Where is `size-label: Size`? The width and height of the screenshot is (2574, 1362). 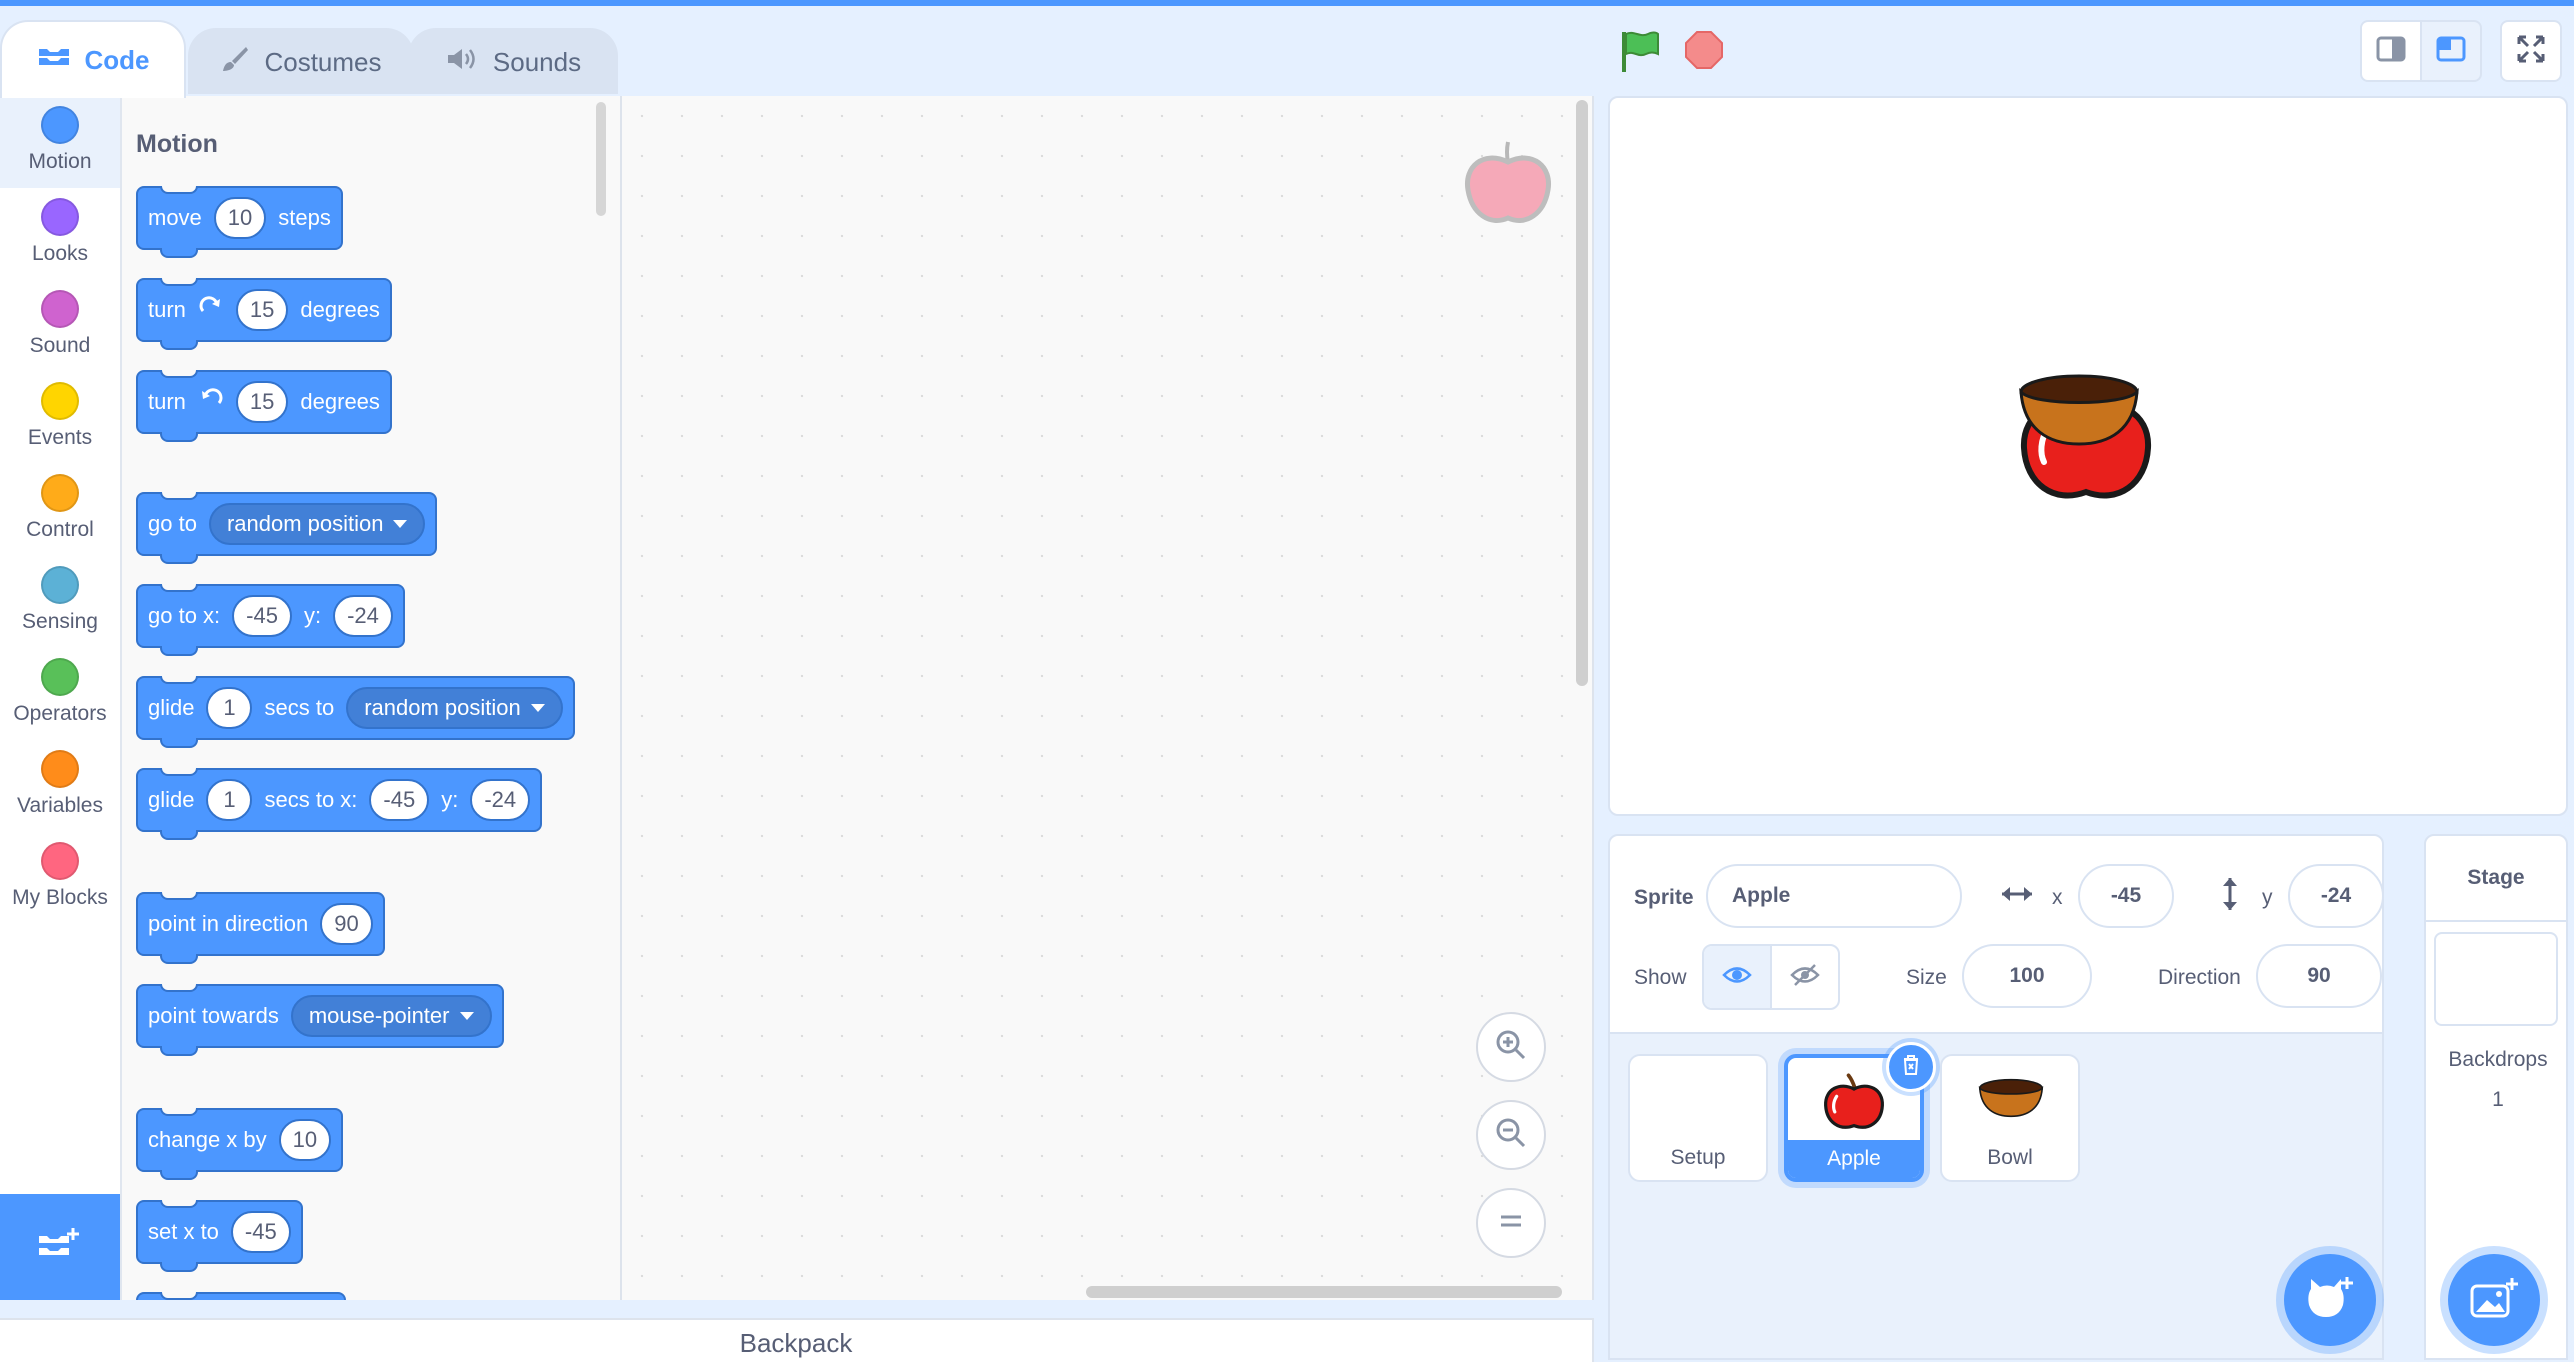 size-label: Size is located at coordinates (1926, 977).